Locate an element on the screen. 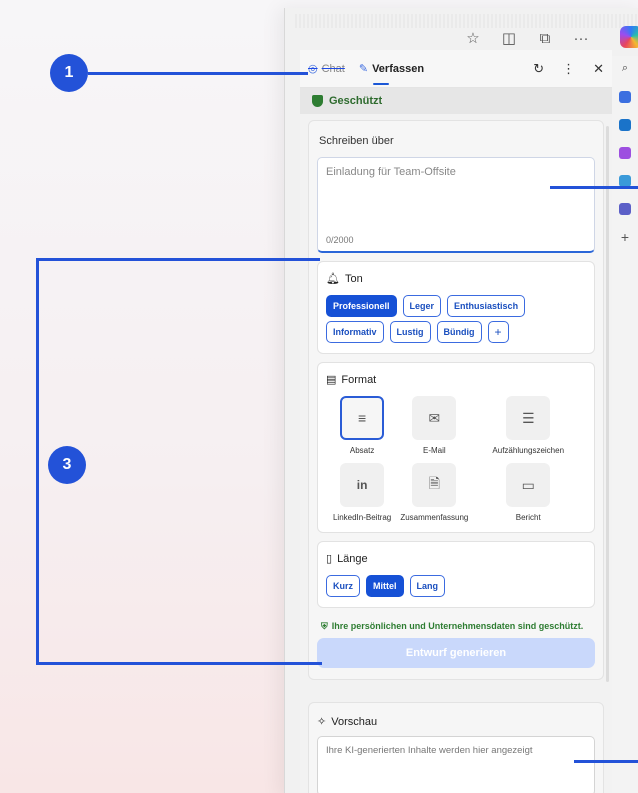 Image resolution: width=638 pixels, height=793 pixels. teams-icon is located at coordinates (625, 209).